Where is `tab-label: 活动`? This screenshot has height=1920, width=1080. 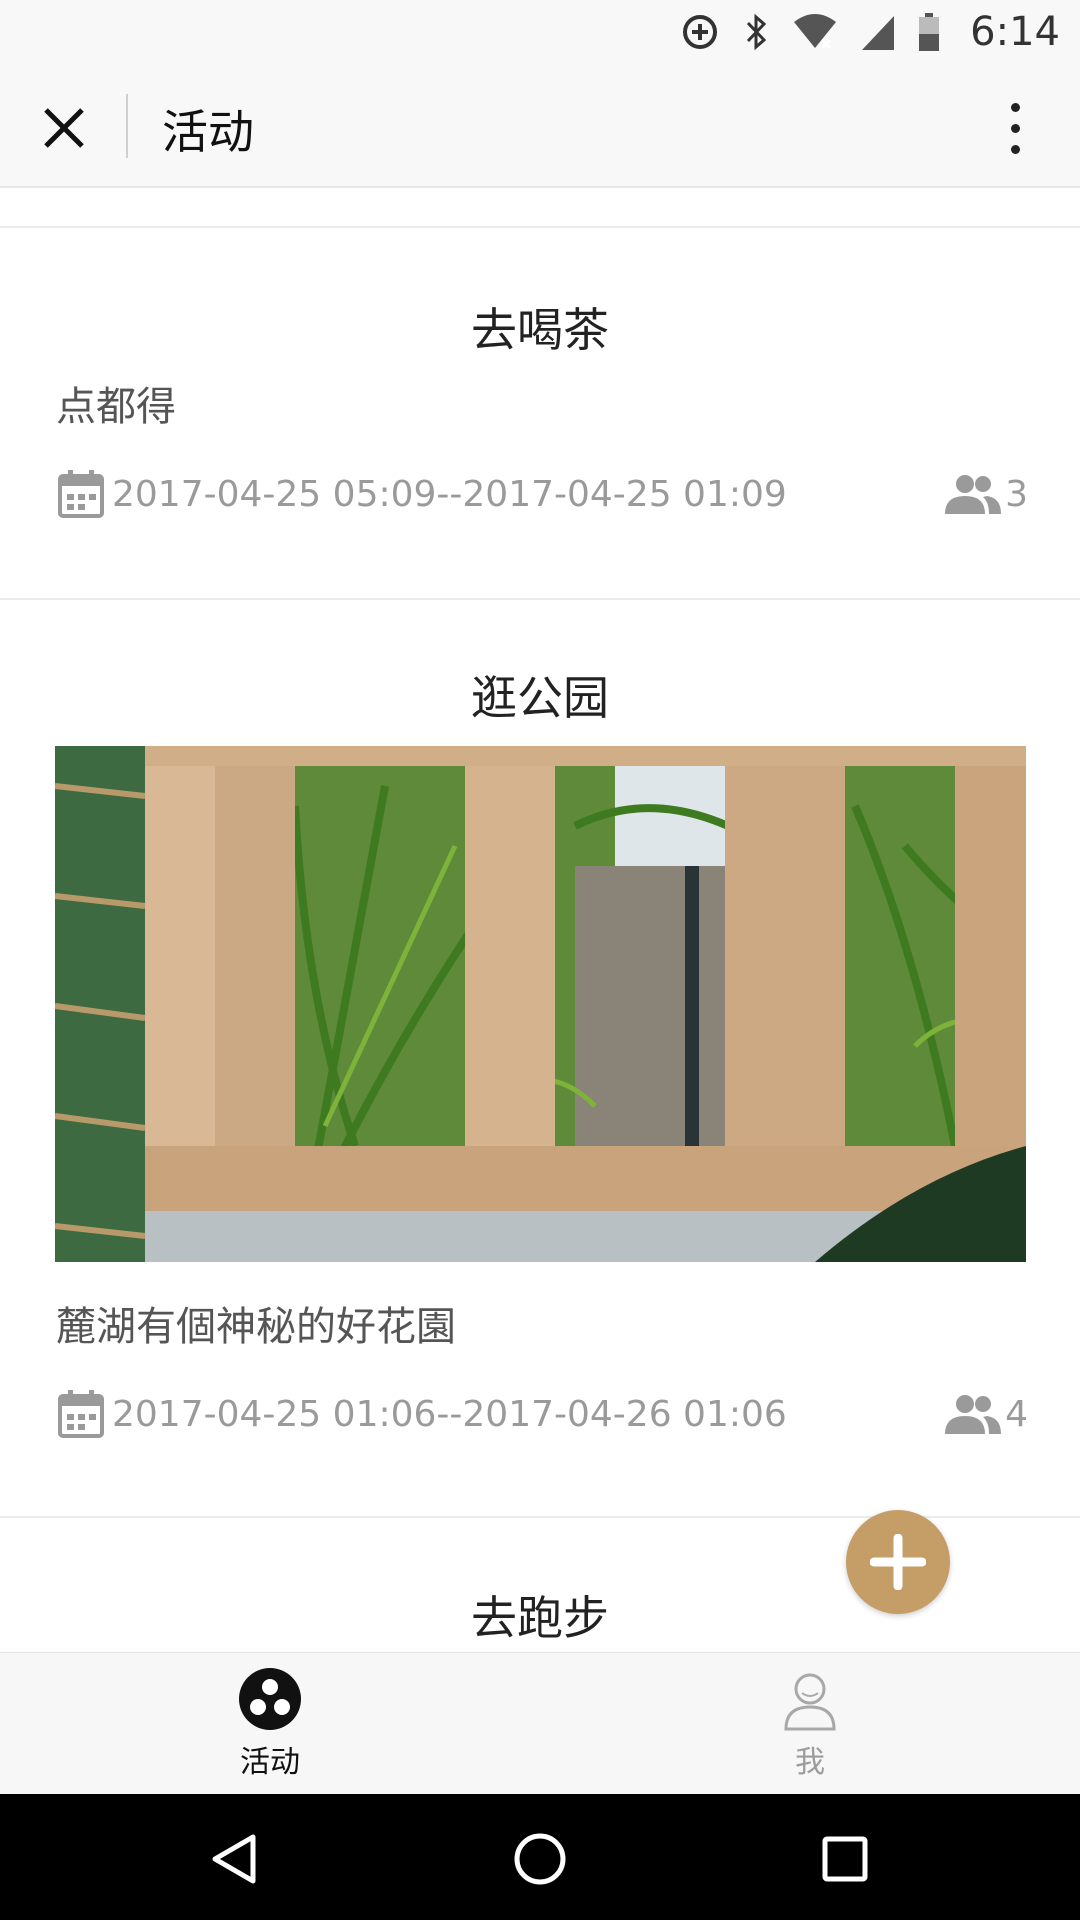
tab-label: 活动 is located at coordinates (270, 1762).